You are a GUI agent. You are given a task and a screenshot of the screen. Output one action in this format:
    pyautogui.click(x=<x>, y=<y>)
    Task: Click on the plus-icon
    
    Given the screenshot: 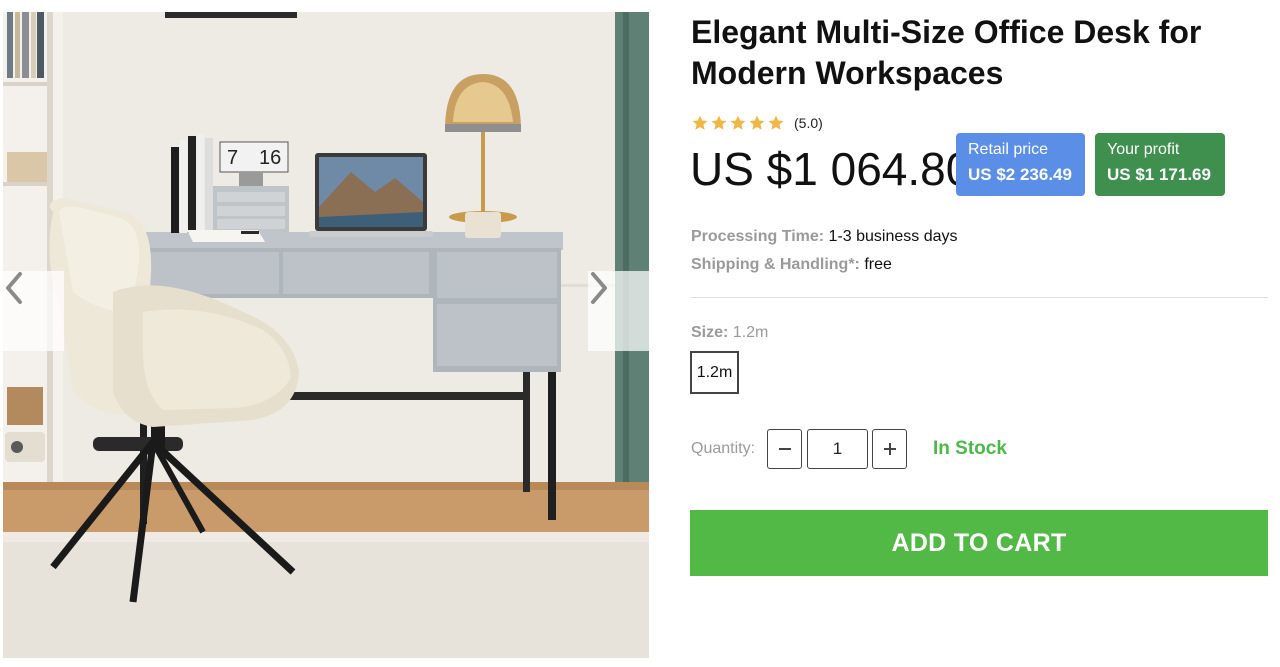 What is the action you would take?
    pyautogui.click(x=889, y=449)
    